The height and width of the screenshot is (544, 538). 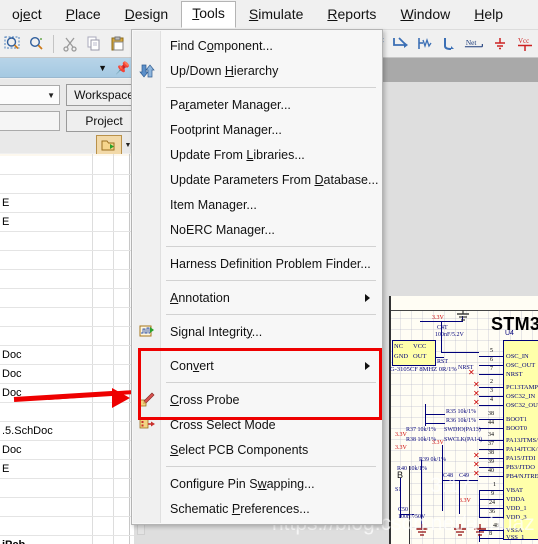 What do you see at coordinates (401, 448) in the screenshot?
I see `net-3v3-label-3: 3.3V` at bounding box center [401, 448].